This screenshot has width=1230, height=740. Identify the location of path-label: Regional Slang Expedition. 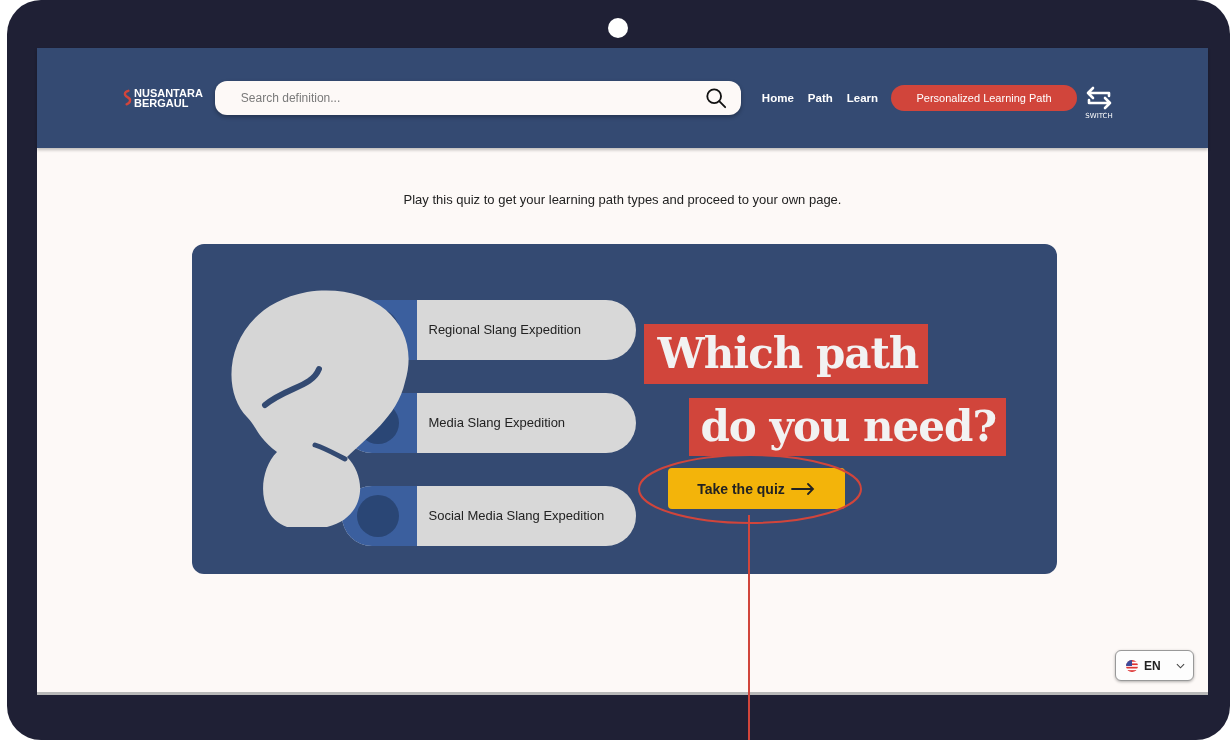
(504, 330).